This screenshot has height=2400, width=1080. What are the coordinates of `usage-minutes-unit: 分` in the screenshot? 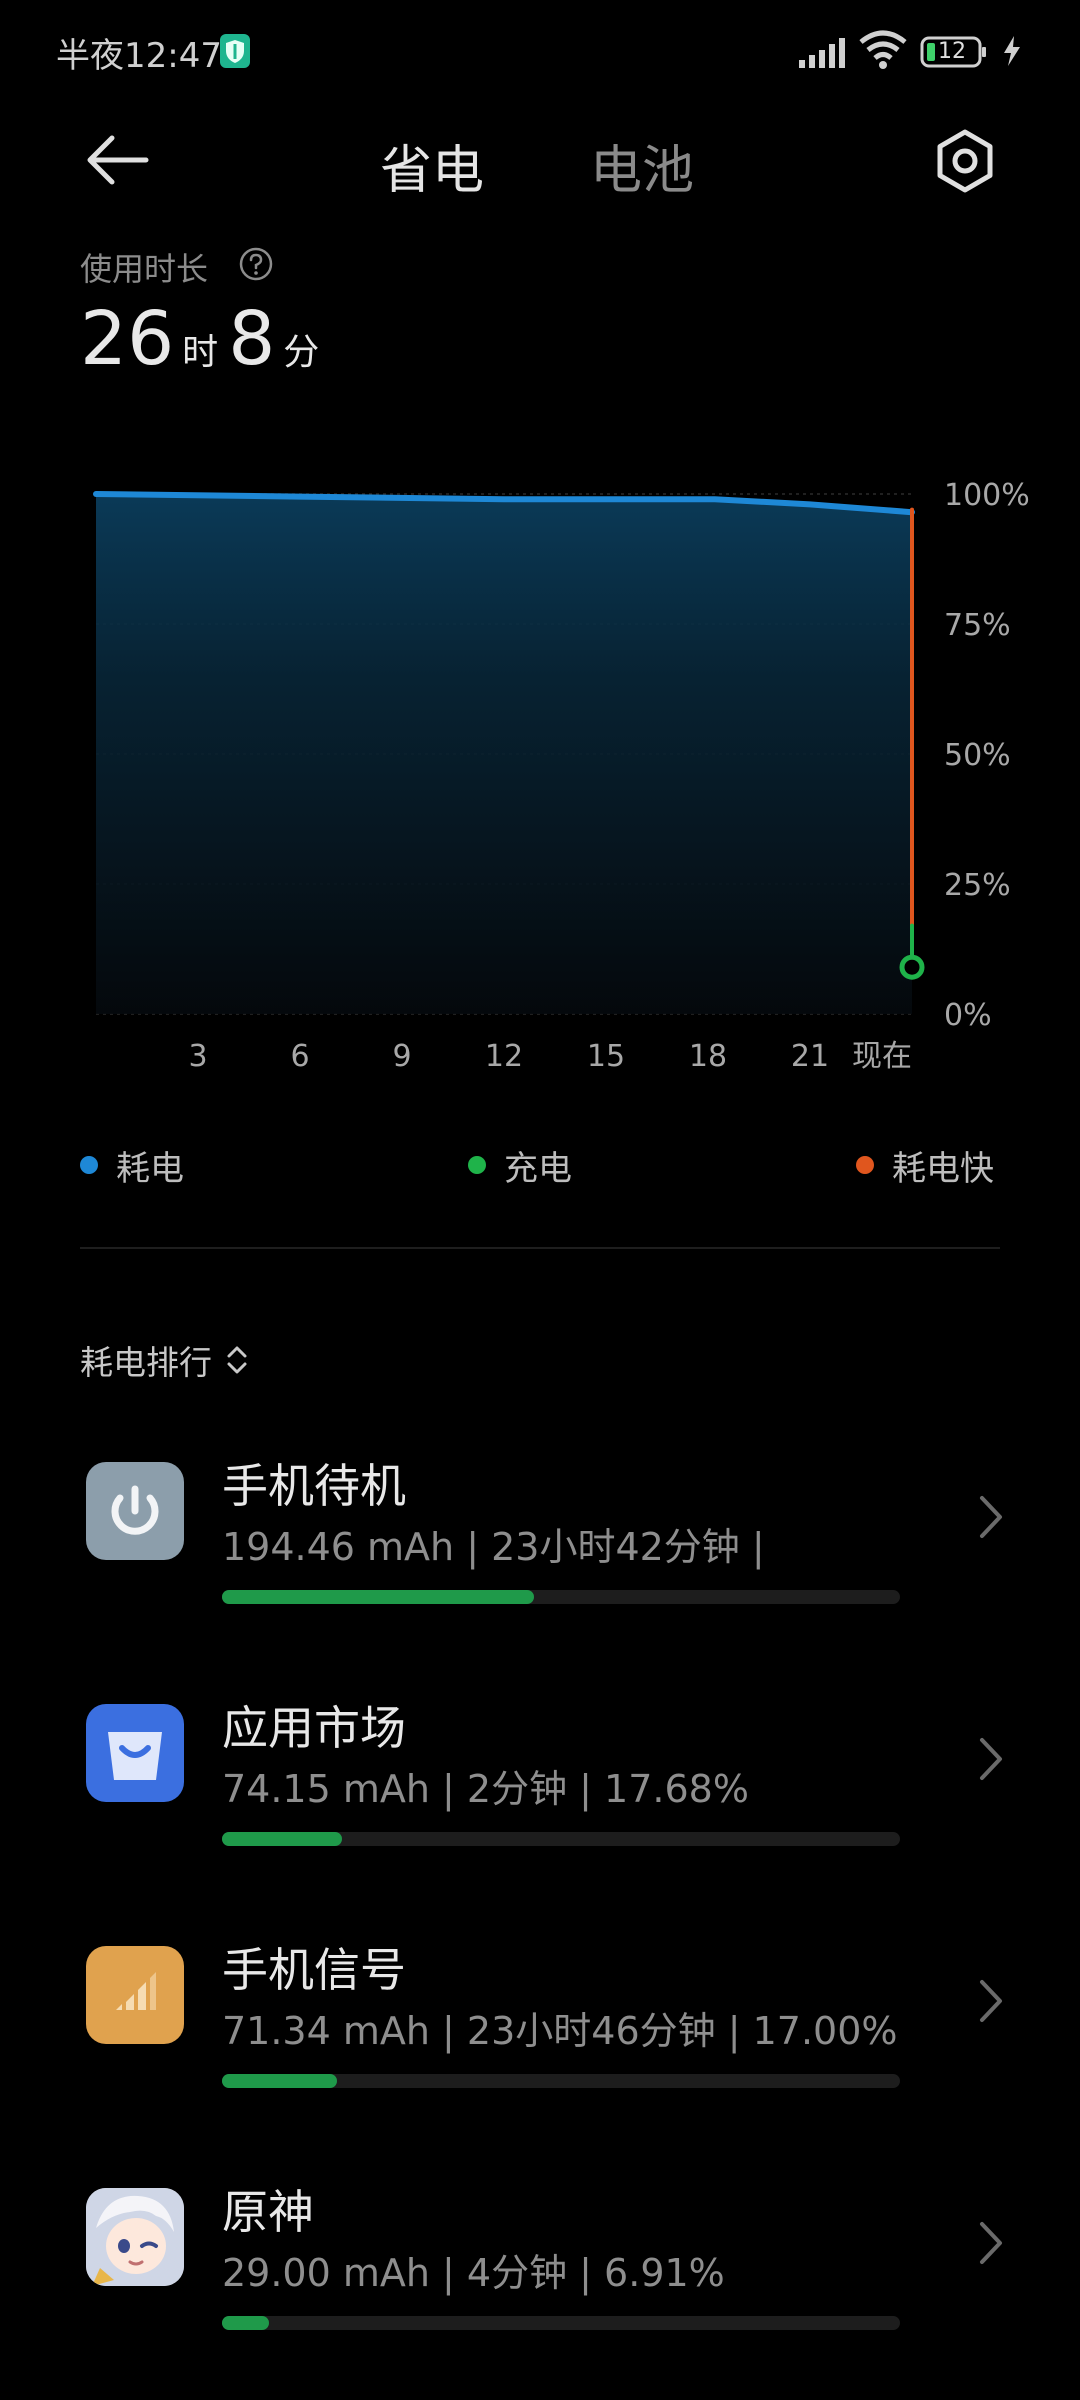 It's located at (301, 352).